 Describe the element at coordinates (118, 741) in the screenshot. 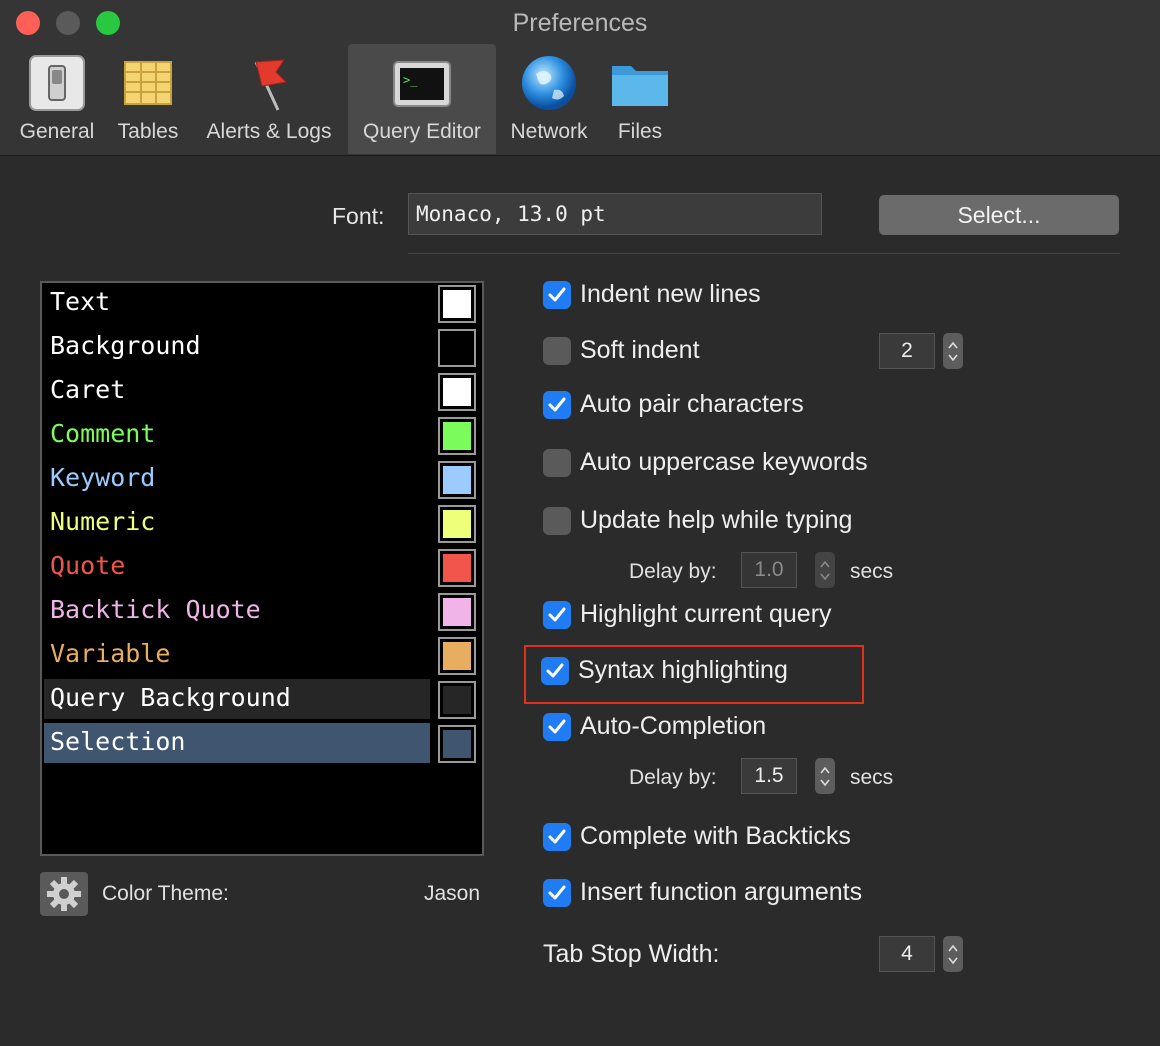

I see `color-name: Selection` at that location.